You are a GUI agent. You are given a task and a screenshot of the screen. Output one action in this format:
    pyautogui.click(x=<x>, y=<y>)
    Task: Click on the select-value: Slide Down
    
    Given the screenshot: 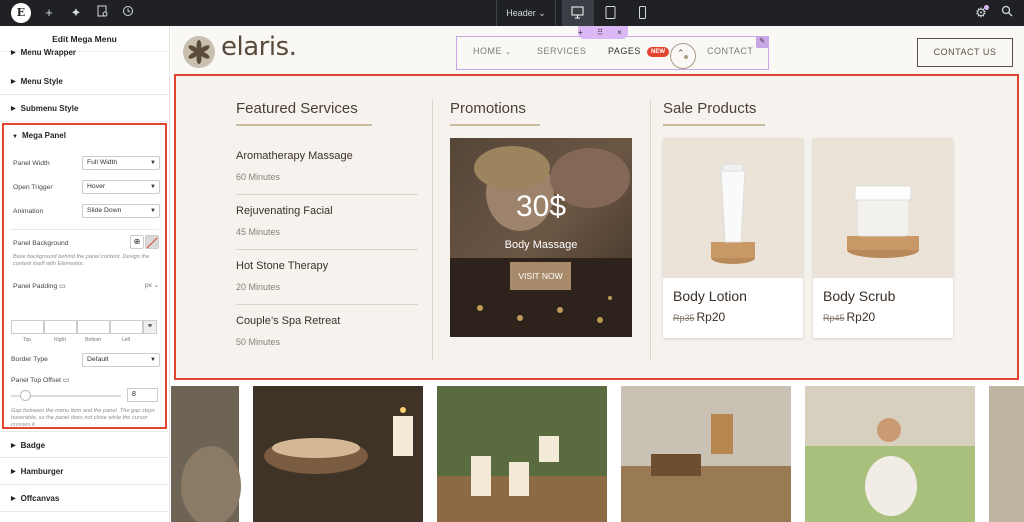 What is the action you would take?
    pyautogui.click(x=104, y=210)
    